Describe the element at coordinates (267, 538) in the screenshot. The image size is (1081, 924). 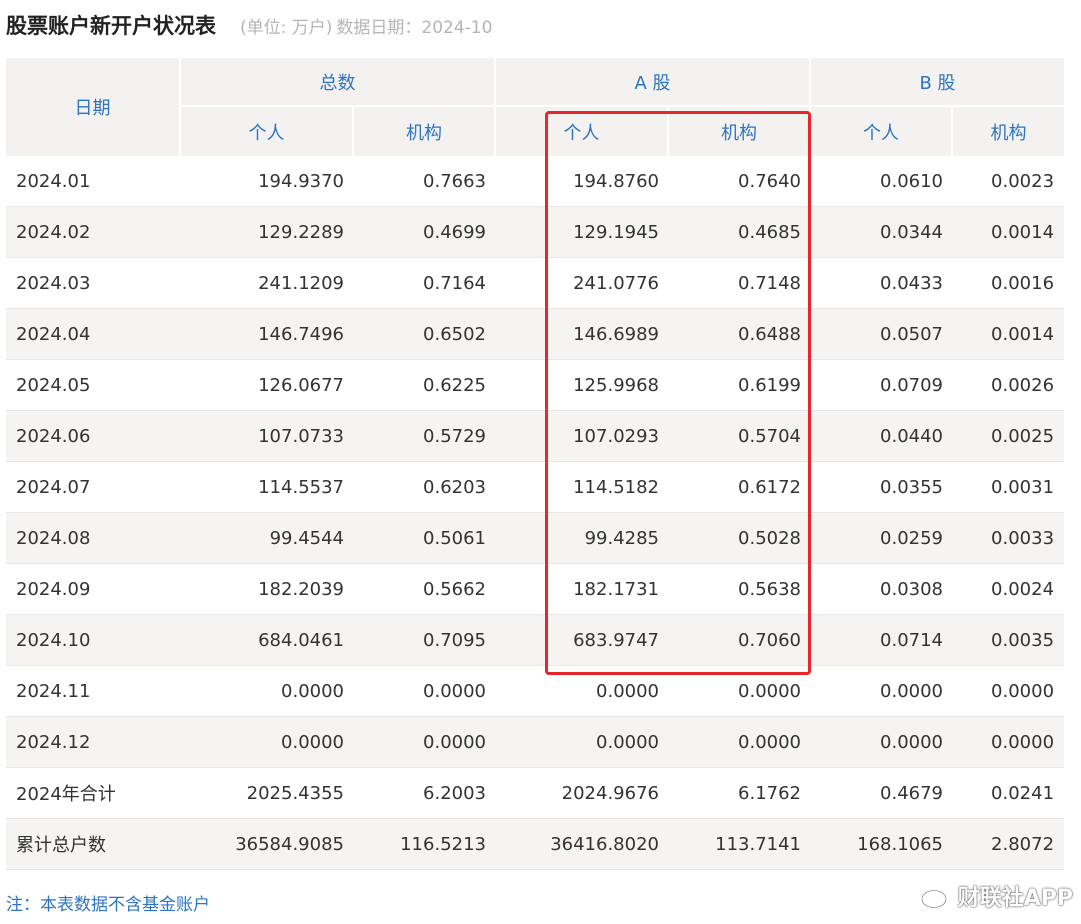
I see `cell-total-individual: 99.4544` at that location.